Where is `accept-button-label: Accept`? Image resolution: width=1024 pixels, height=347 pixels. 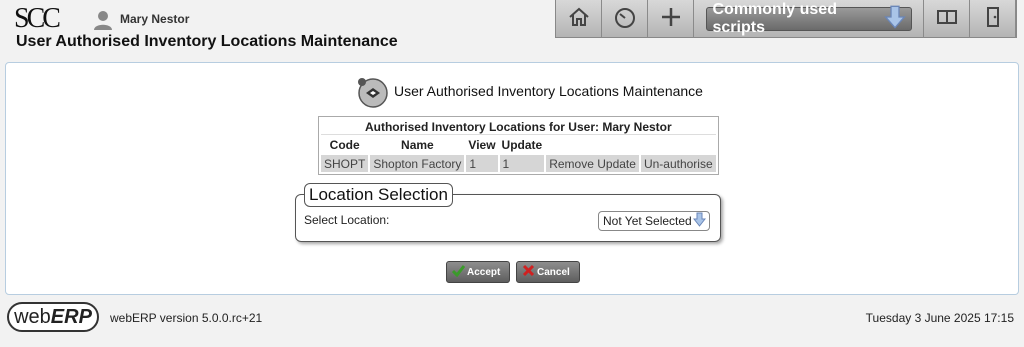 accept-button-label: Accept is located at coordinates (484, 272).